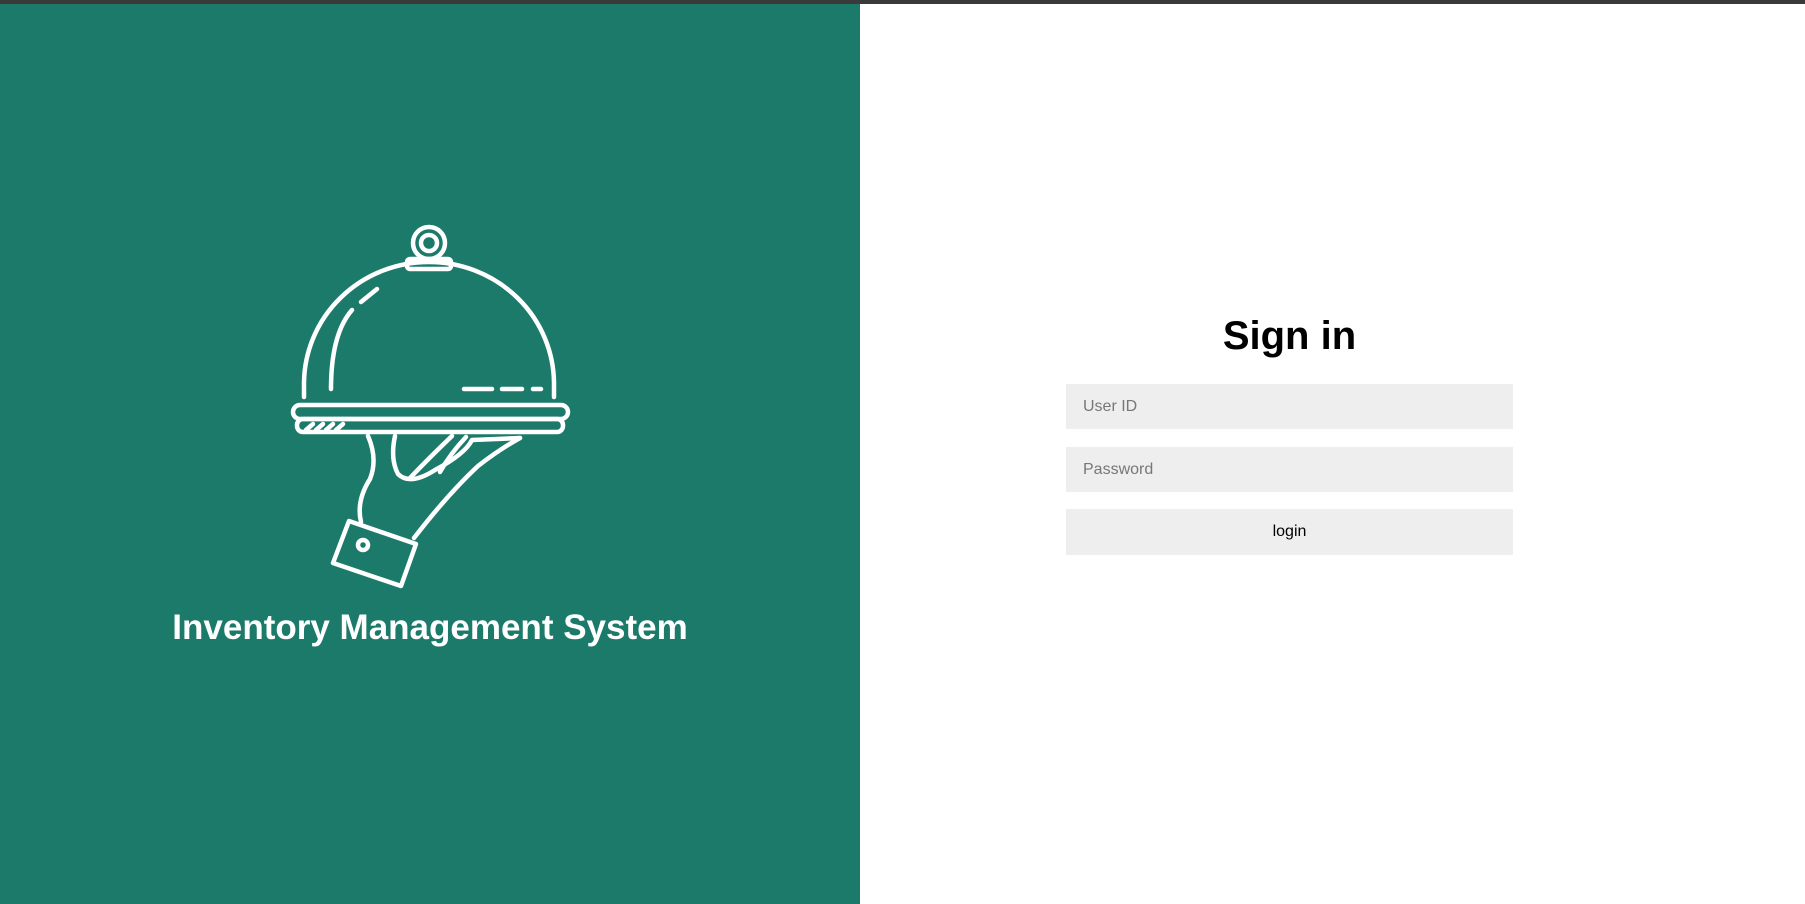 The width and height of the screenshot is (1805, 904). Describe the element at coordinates (430, 406) in the screenshot. I see `serving-cloche-hand-icon` at that location.